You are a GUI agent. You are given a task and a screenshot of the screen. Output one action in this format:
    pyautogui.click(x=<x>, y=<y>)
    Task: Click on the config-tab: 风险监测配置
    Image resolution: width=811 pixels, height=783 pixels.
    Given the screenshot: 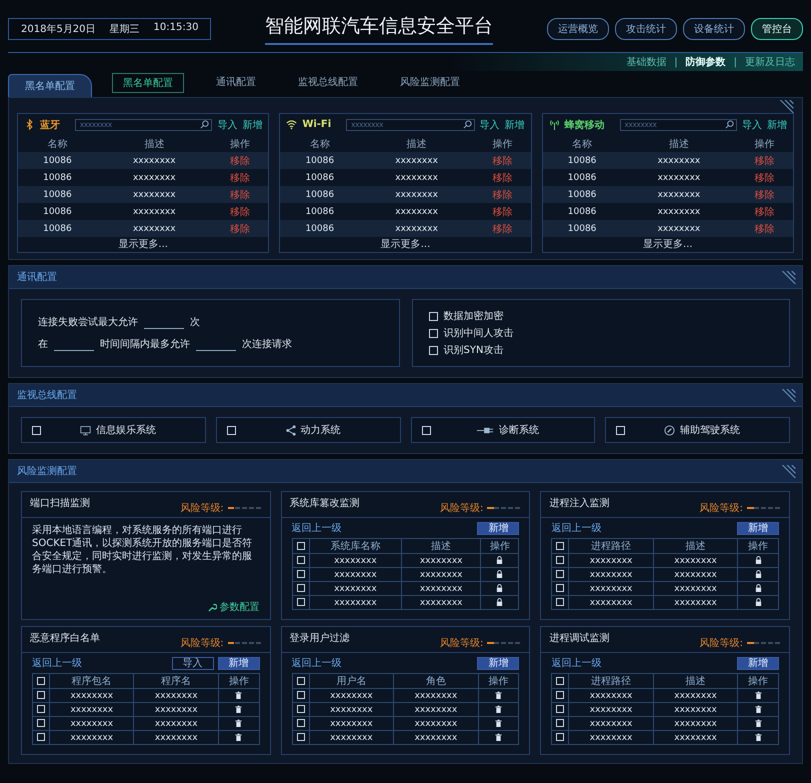 What is the action you would take?
    pyautogui.click(x=430, y=83)
    